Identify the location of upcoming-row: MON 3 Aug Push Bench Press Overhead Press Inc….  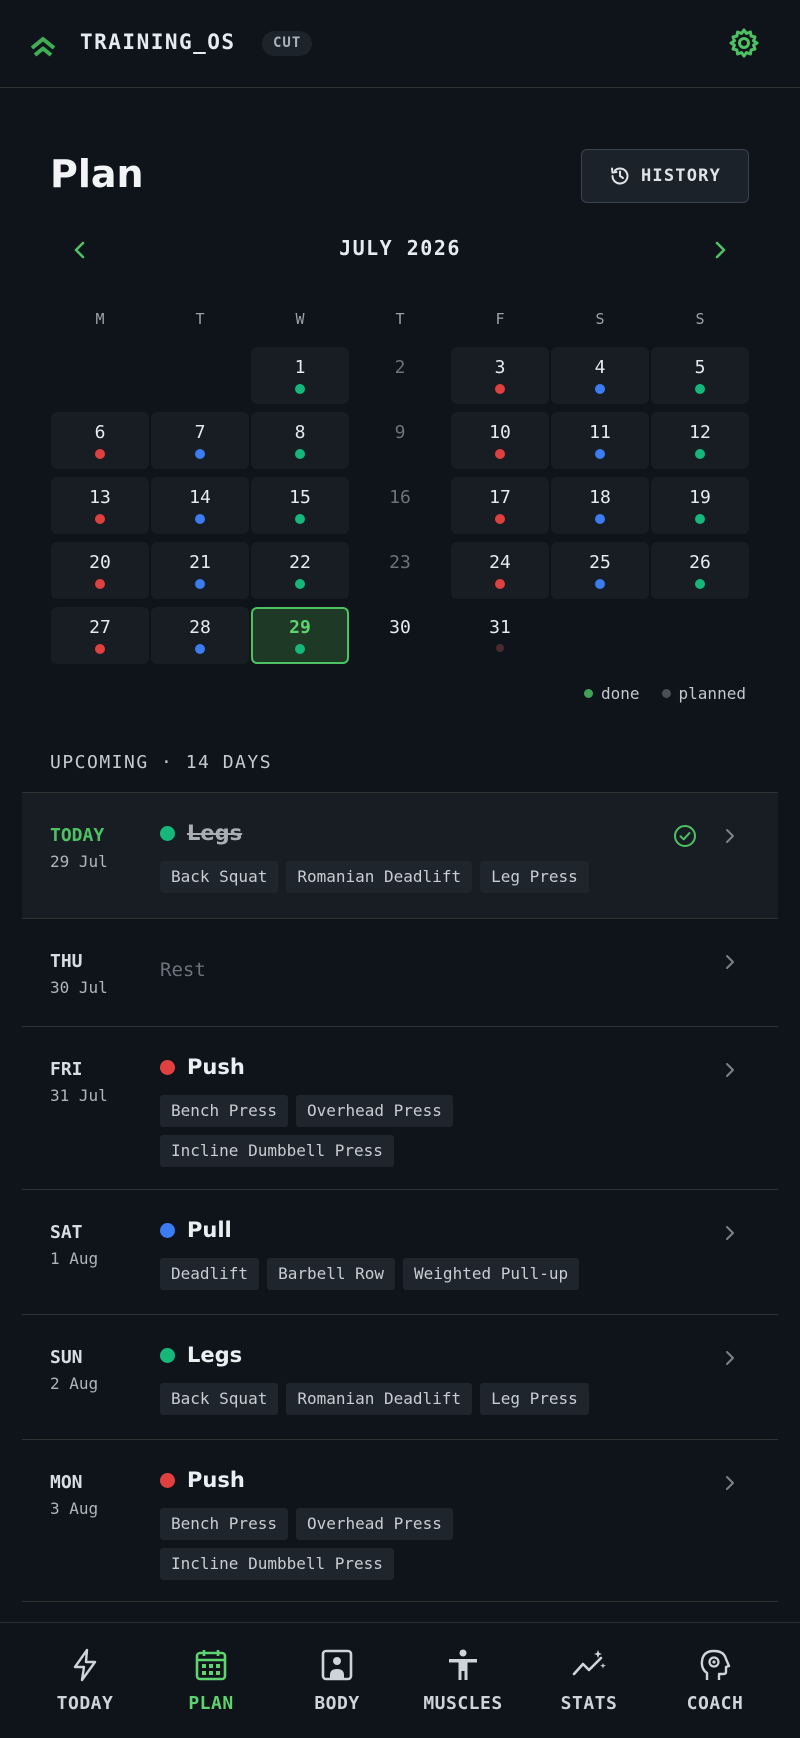
(400, 1520).